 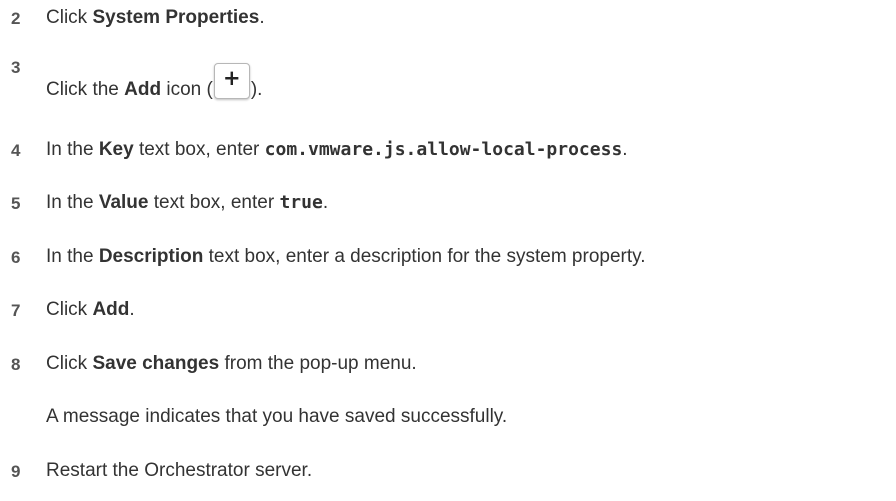 I want to click on plus-icon: +, so click(x=231, y=81).